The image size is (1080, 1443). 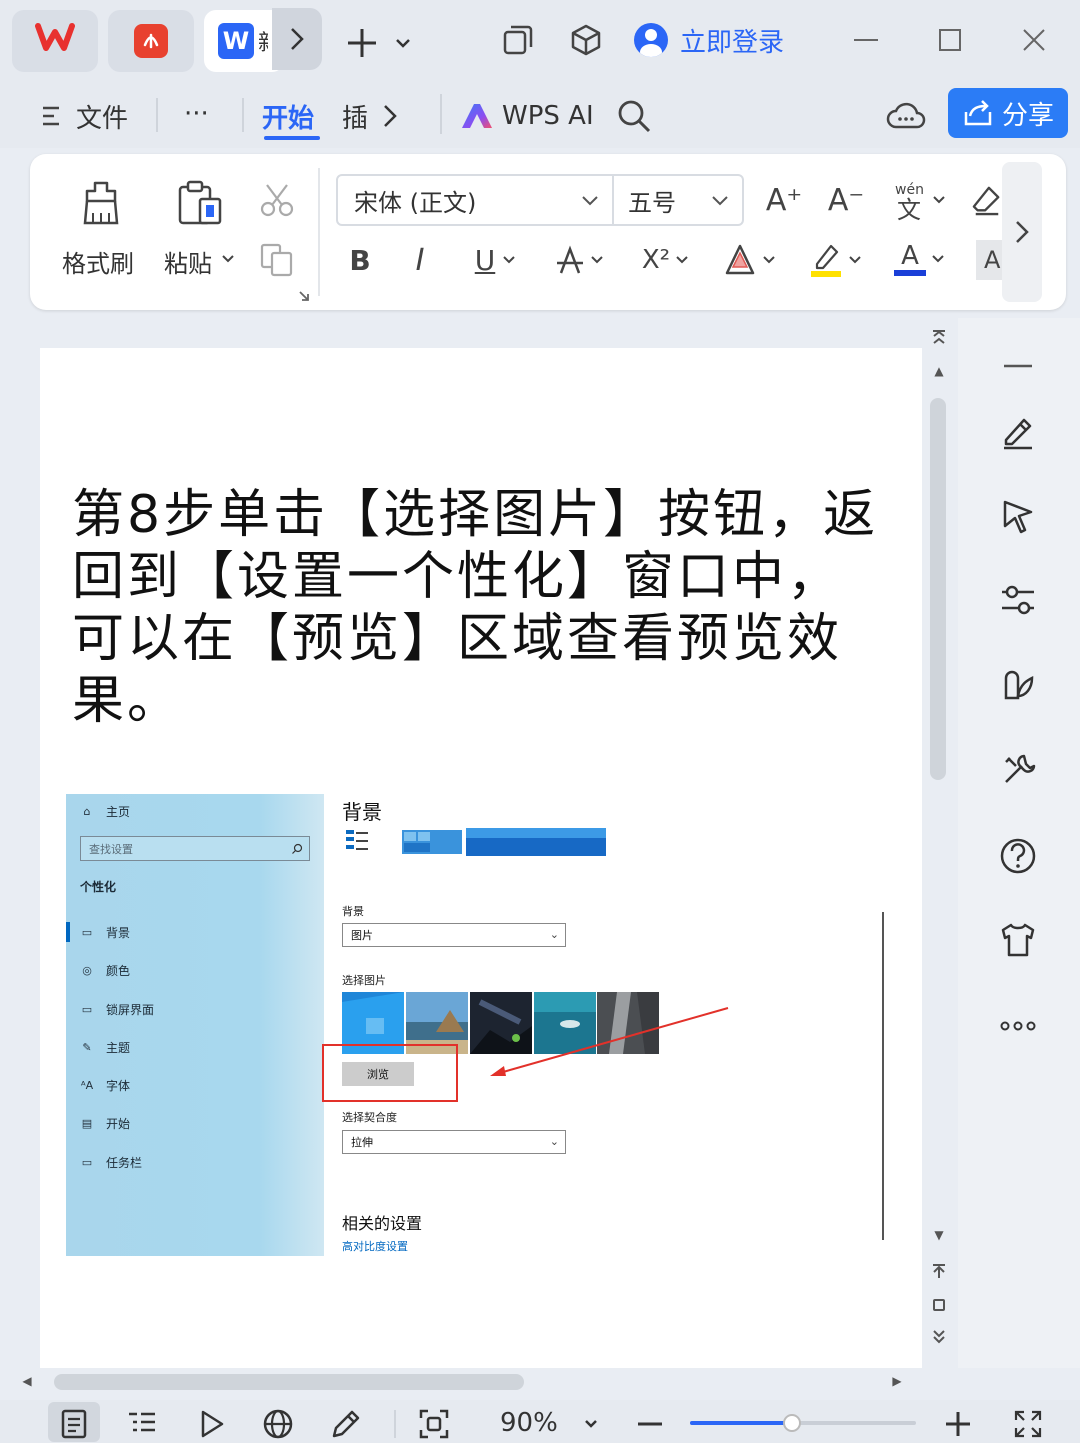 I want to click on adjust-settings-button, so click(x=1018, y=600).